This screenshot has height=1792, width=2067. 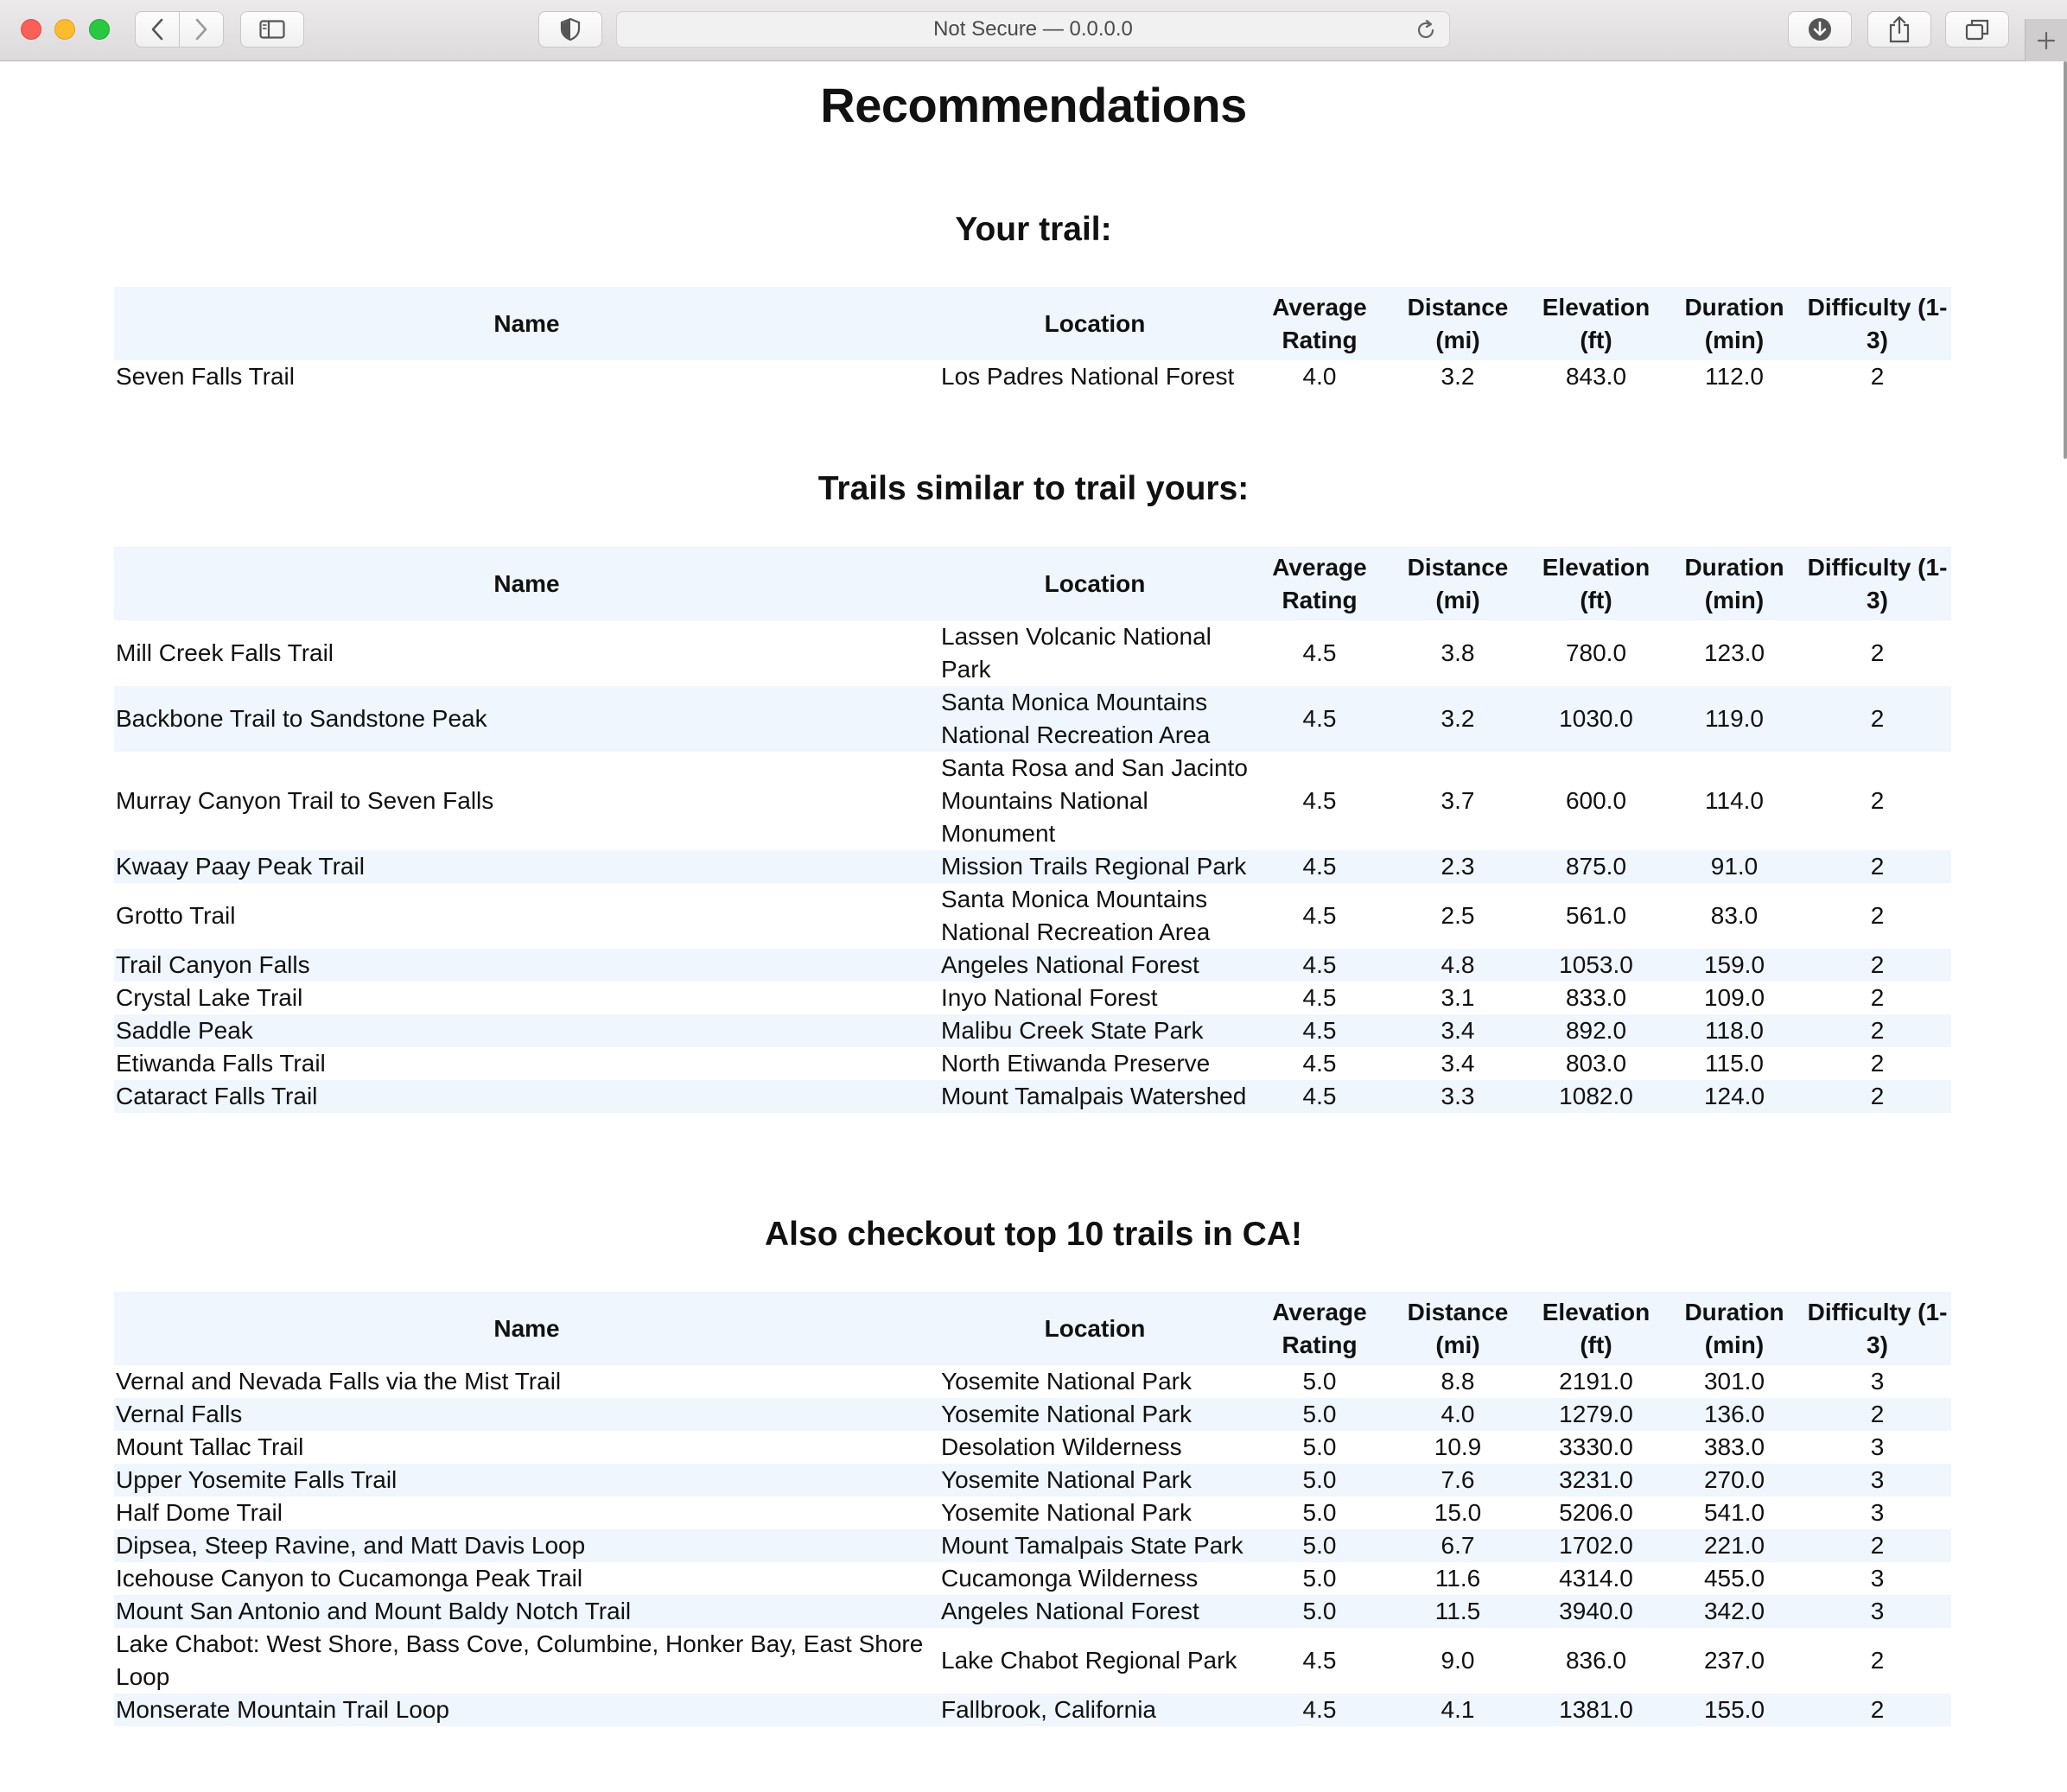 What do you see at coordinates (99, 29) in the screenshot?
I see `zoom-window-button` at bounding box center [99, 29].